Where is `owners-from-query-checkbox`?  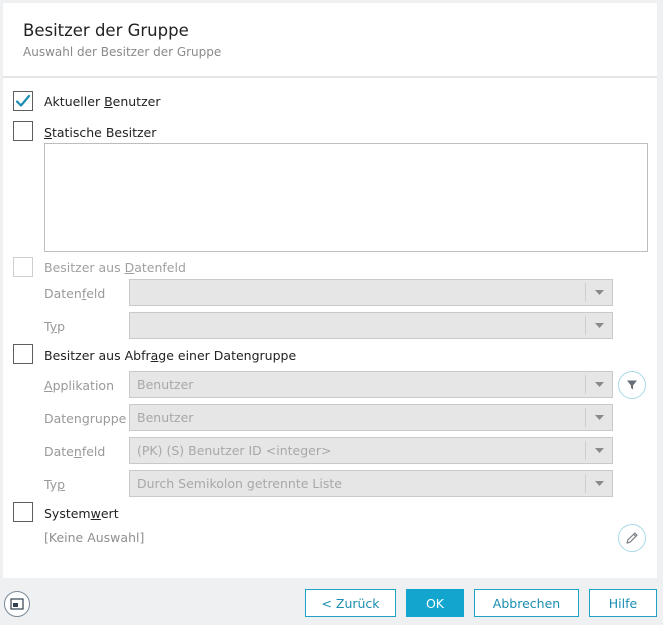
owners-from-query-checkbox is located at coordinates (23, 354).